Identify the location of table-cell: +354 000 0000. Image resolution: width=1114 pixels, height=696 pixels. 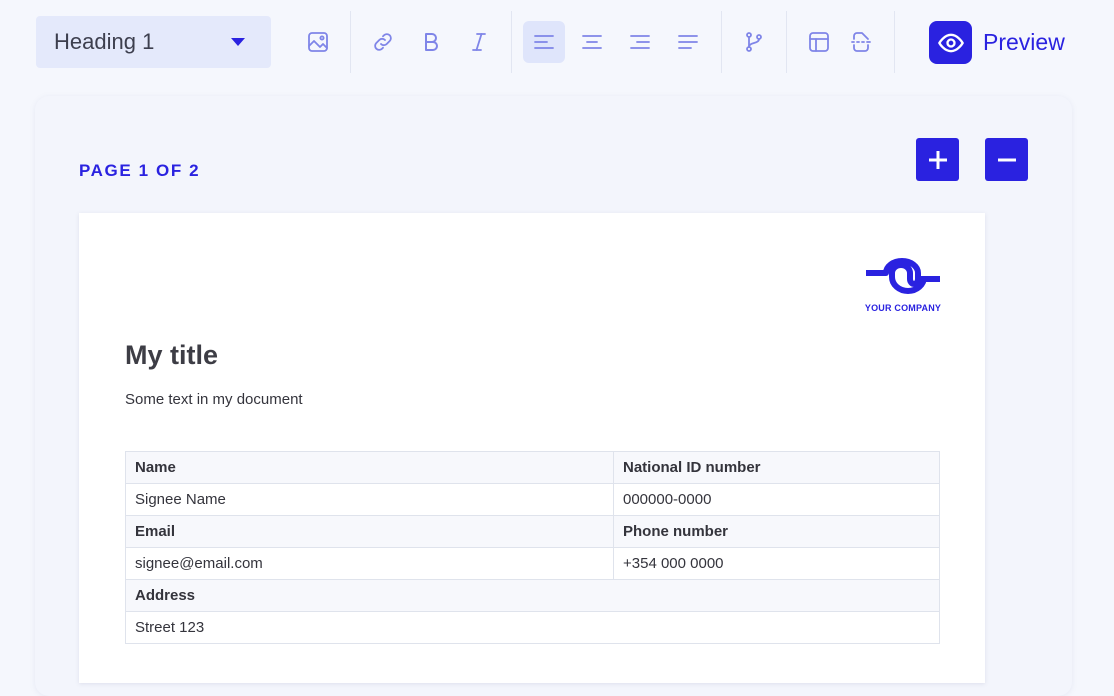
(776, 563).